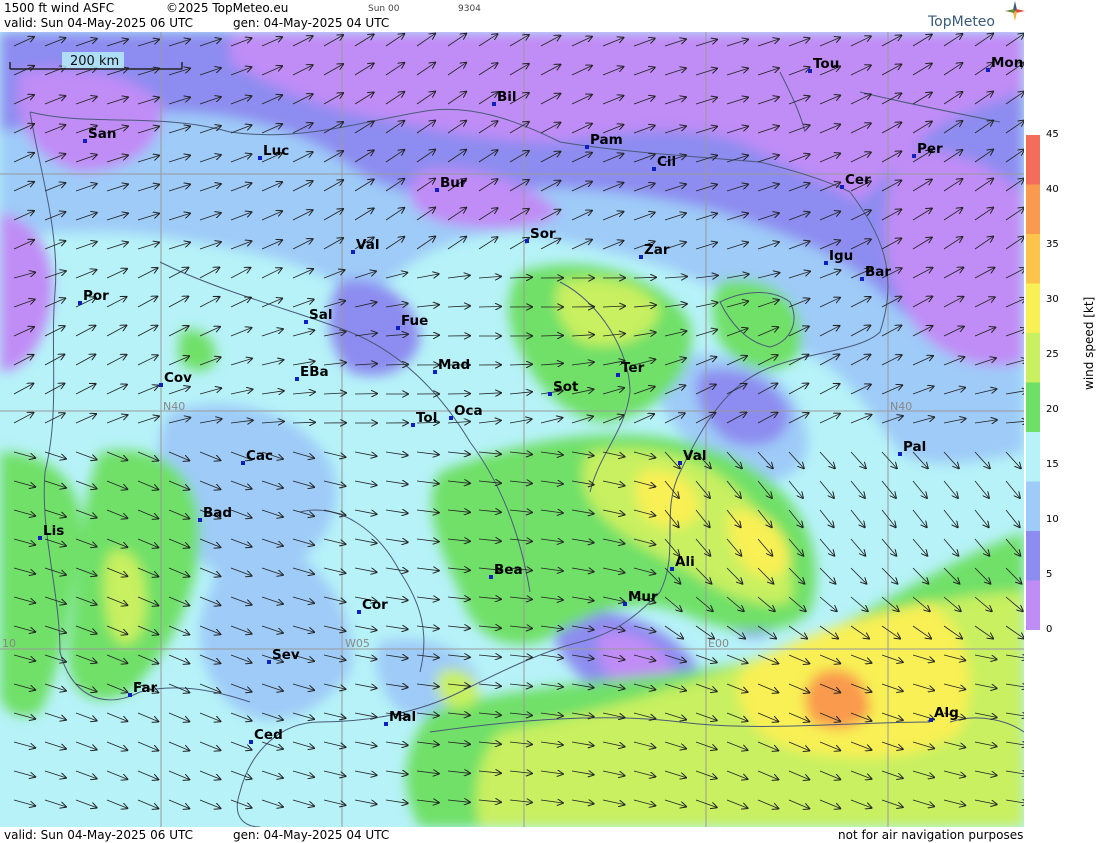 The height and width of the screenshot is (843, 1117). Describe the element at coordinates (875, 272) in the screenshot. I see `city-bar-14: Bar` at that location.